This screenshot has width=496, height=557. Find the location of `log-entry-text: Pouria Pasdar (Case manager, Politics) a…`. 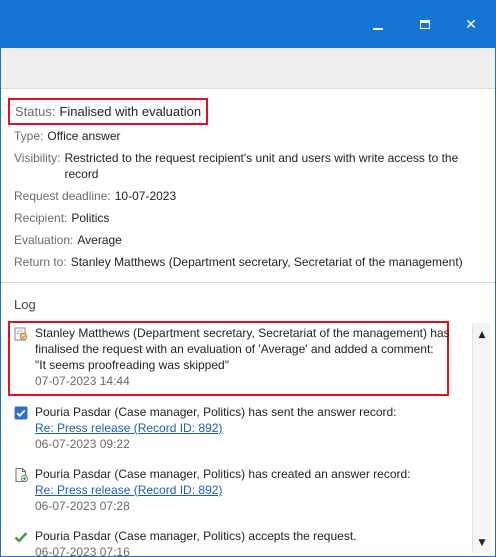

log-entry-text: Pouria Pasdar (Case manager, Politics) a… is located at coordinates (196, 542).